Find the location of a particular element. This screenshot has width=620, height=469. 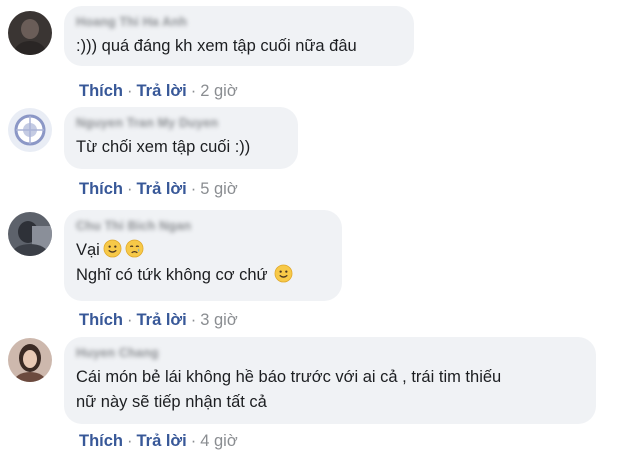

comment-timestamp: 2 giờ is located at coordinates (218, 91).